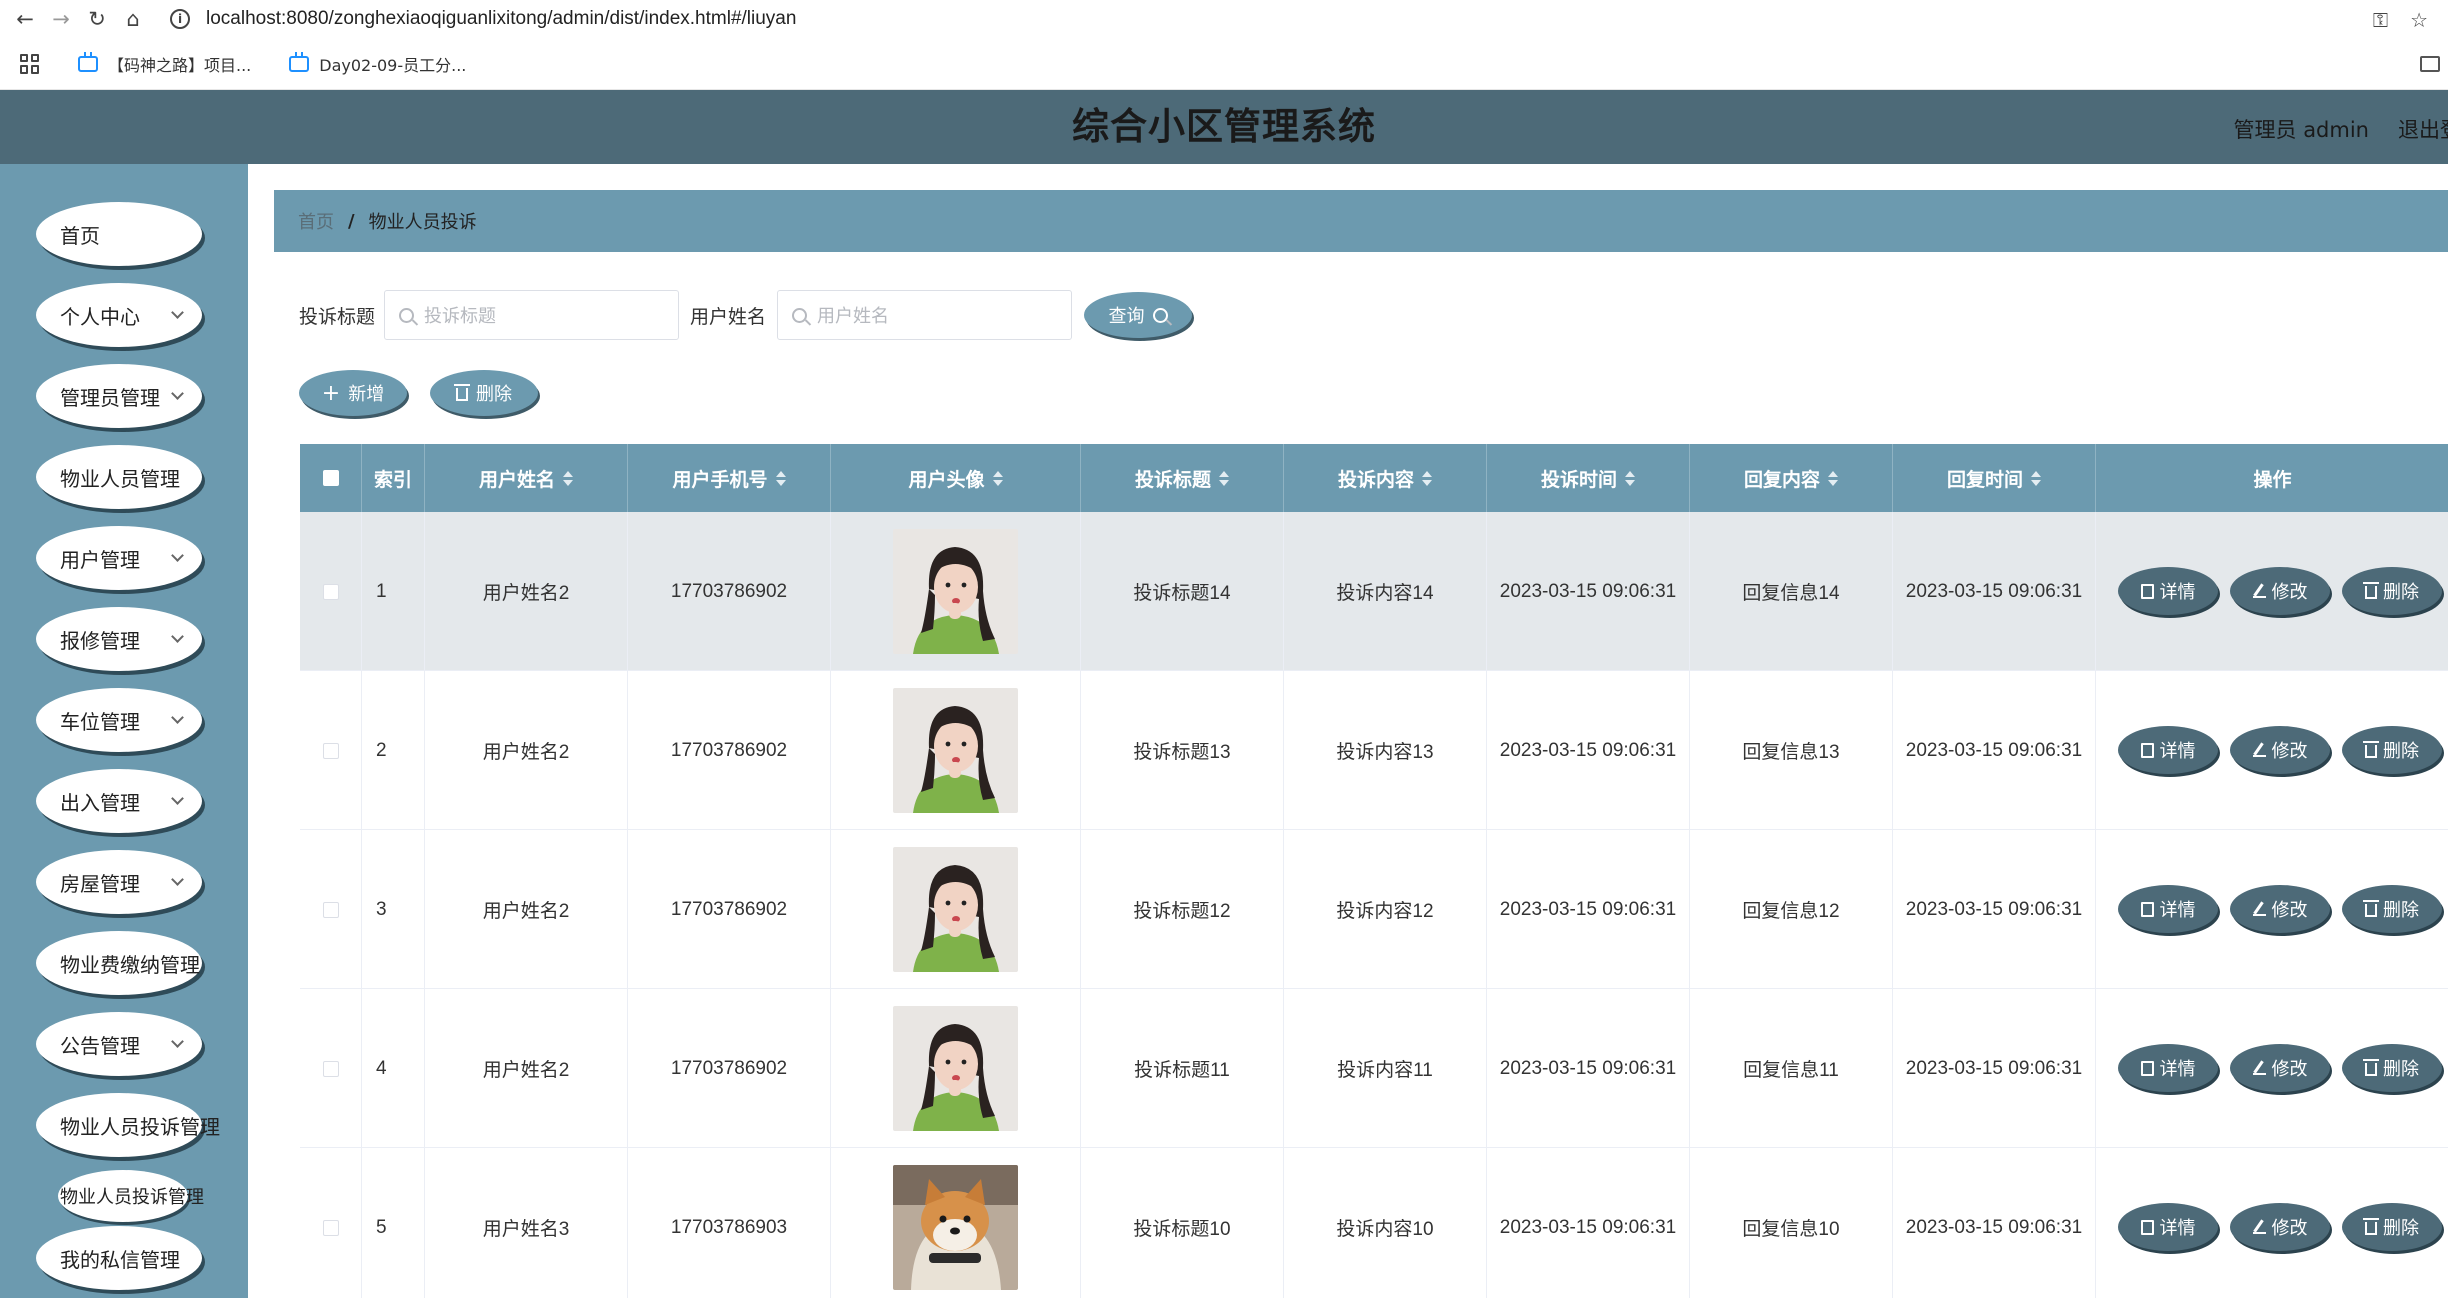 The height and width of the screenshot is (1298, 2448). What do you see at coordinates (924, 315) in the screenshot?
I see `name-search-input: 用户姓名` at bounding box center [924, 315].